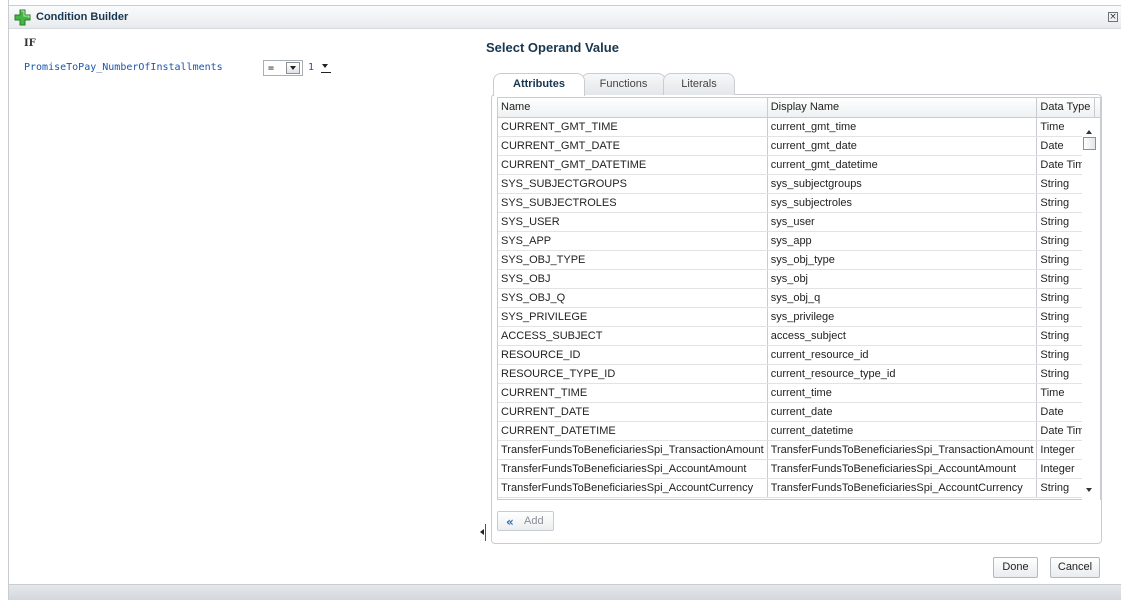 Image resolution: width=1121 pixels, height=600 pixels. What do you see at coordinates (633, 412) in the screenshot?
I see `cell-name: CURRENT_DATE` at bounding box center [633, 412].